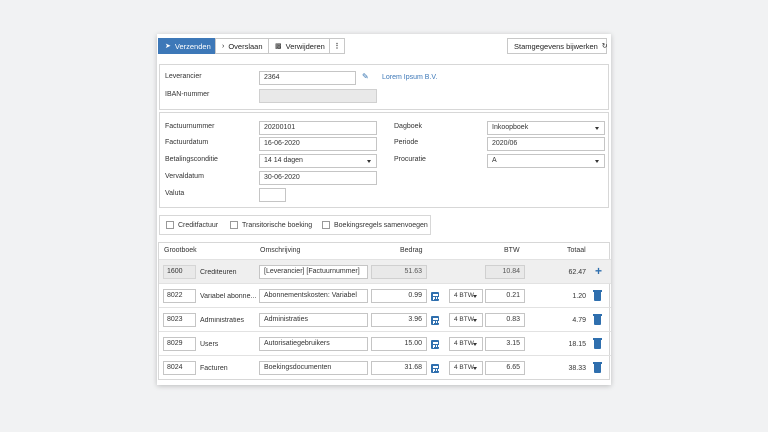  What do you see at coordinates (365, 77) in the screenshot?
I see `pencil-icon: ✎` at bounding box center [365, 77].